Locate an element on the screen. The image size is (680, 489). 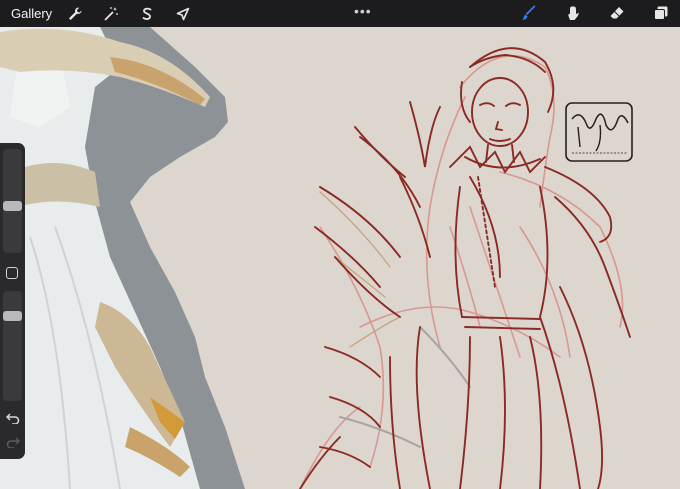
more-options-button: ••• is located at coordinates (363, 11).